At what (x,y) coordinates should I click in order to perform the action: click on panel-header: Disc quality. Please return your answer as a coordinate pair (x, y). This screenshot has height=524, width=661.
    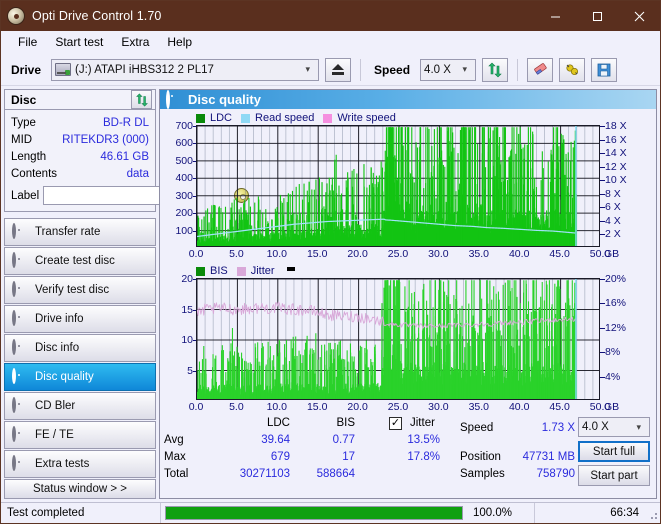
    Looking at the image, I should click on (408, 99).